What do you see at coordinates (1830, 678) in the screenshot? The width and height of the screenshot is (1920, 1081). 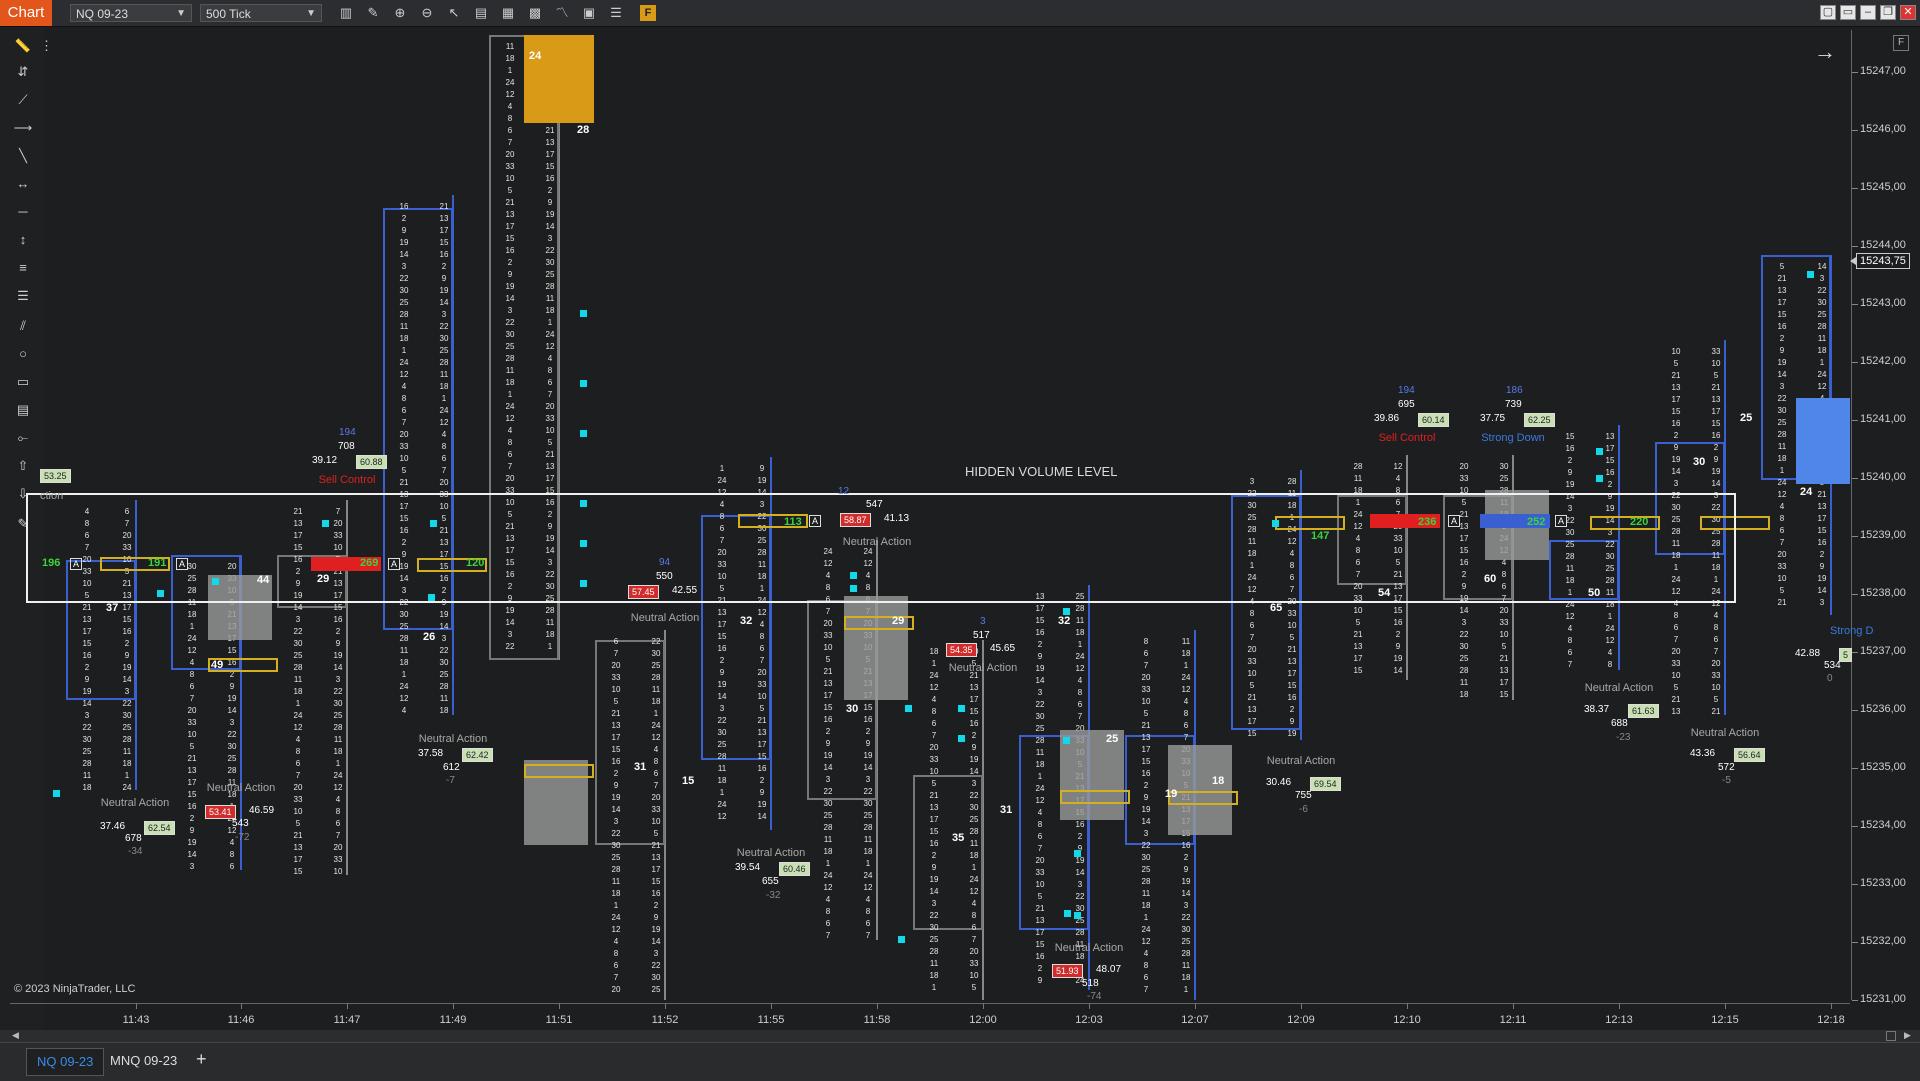 I see `delta-value: 0` at bounding box center [1830, 678].